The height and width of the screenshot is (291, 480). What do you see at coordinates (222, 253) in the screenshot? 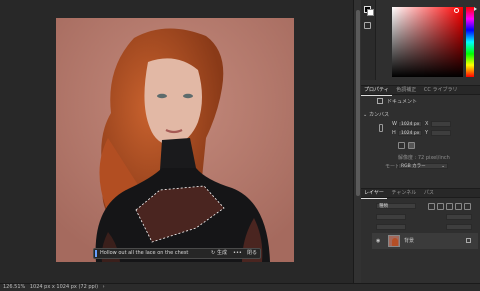
I see `generate-button: 生成` at bounding box center [222, 253].